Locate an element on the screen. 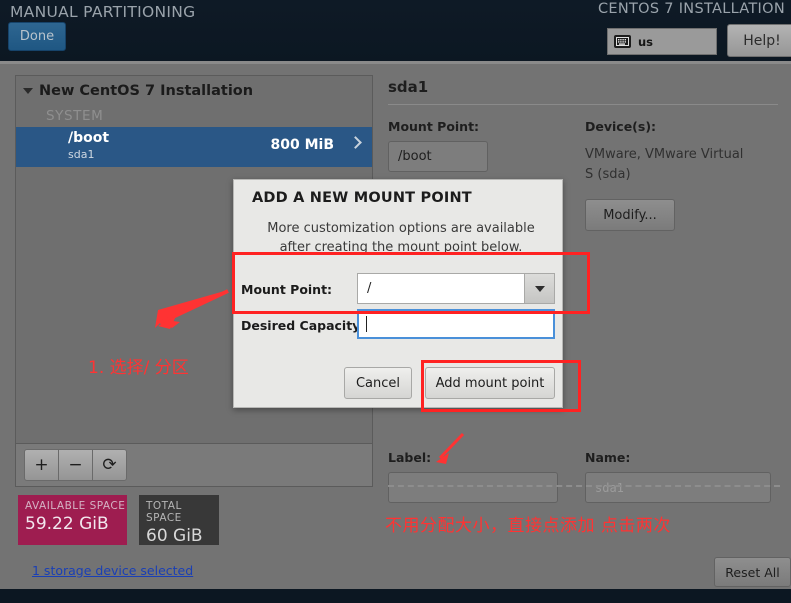  reset-all-label: Reset All is located at coordinates (752, 572).